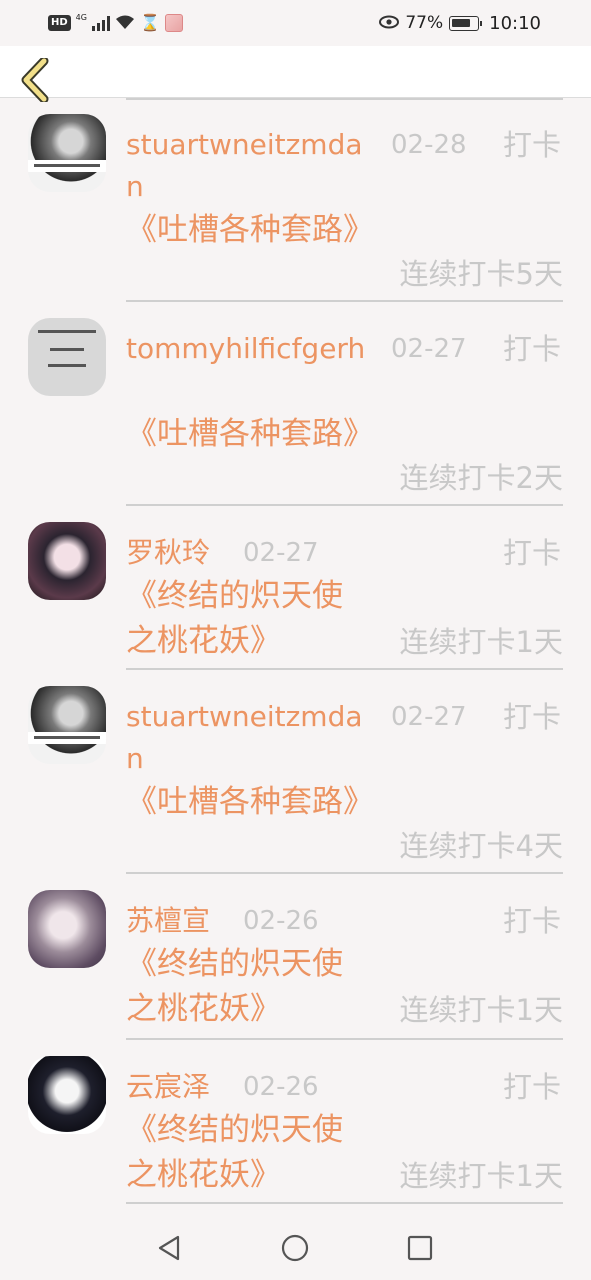 Image resolution: width=591 pixels, height=1280 pixels. I want to click on system-nav-bar, so click(295, 1248).